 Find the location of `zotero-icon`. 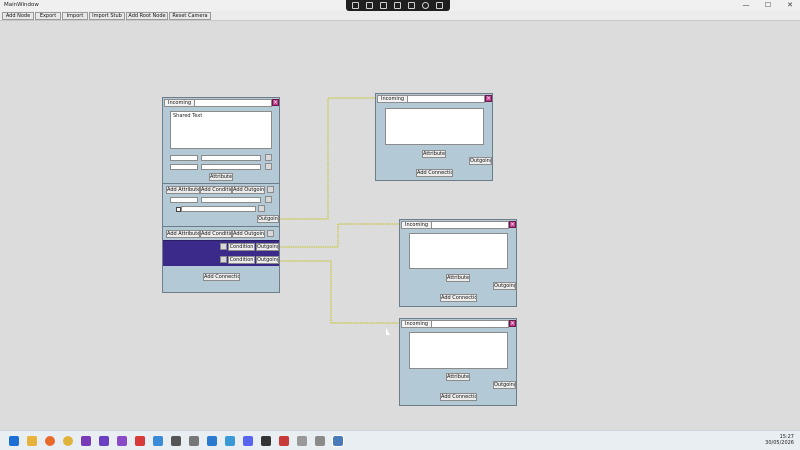

zotero-icon is located at coordinates (140, 441).